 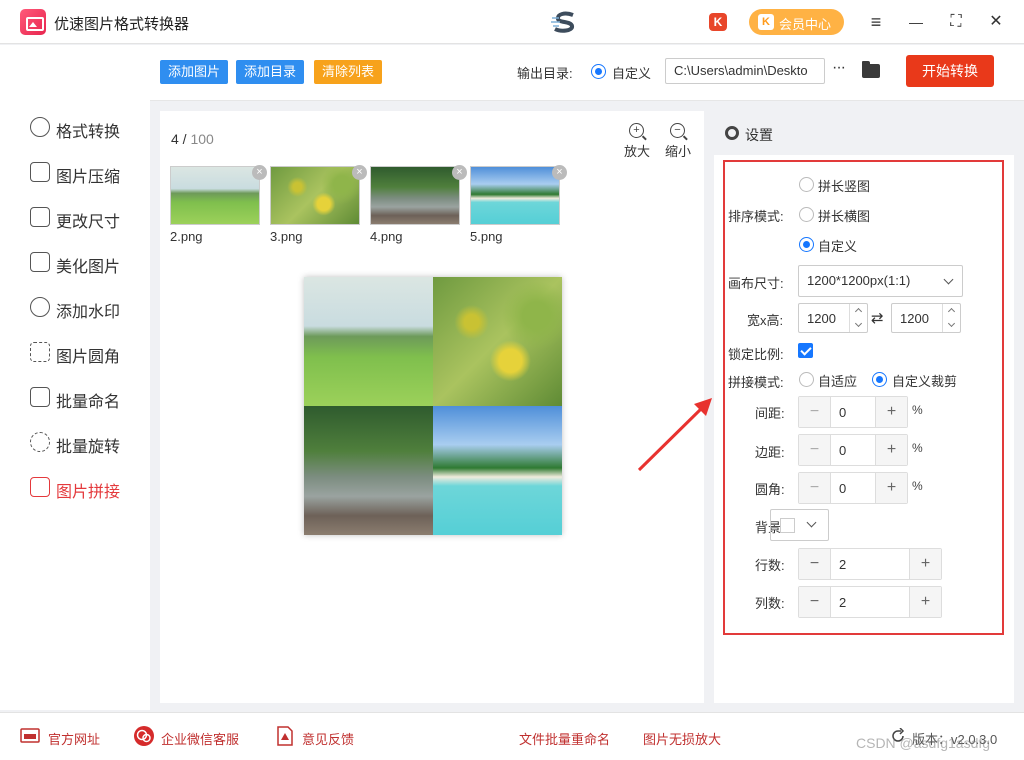 What do you see at coordinates (497, 470) in the screenshot?
I see `preview-tile-beach` at bounding box center [497, 470].